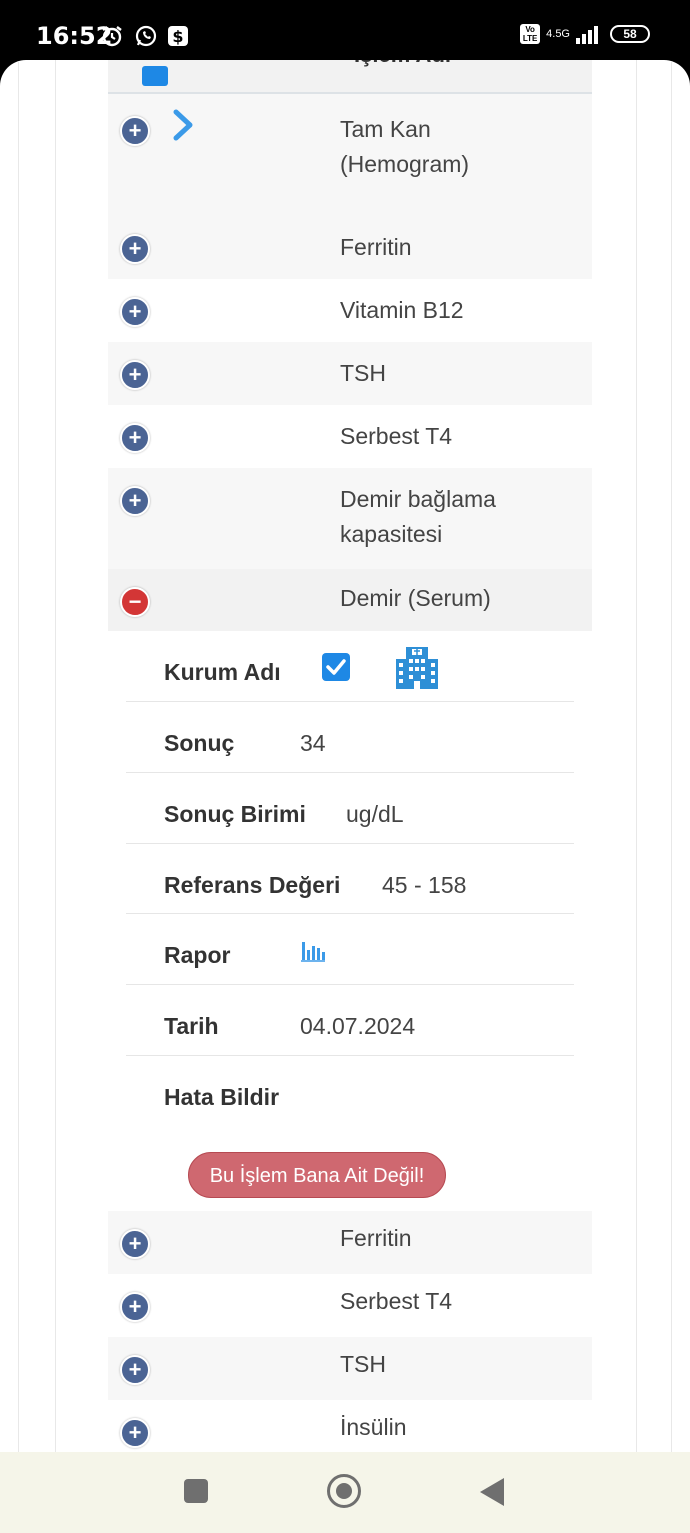 The height and width of the screenshot is (1533, 690). What do you see at coordinates (191, 1026) in the screenshot?
I see `detail-label: Tarih` at bounding box center [191, 1026].